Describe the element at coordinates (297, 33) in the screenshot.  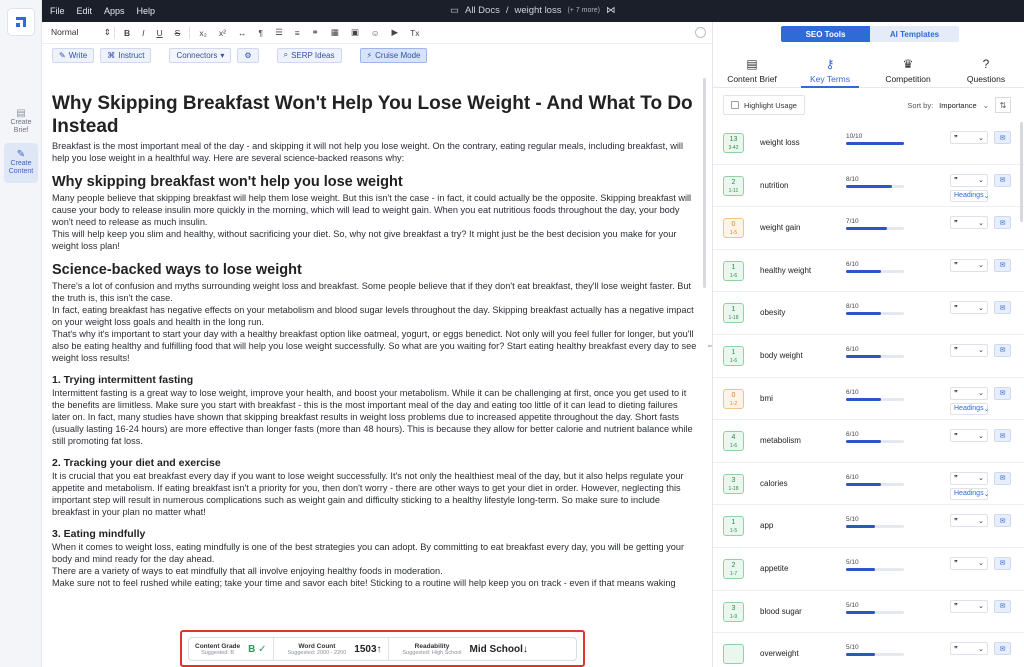
I see `numbered-list-icon: ≡` at that location.